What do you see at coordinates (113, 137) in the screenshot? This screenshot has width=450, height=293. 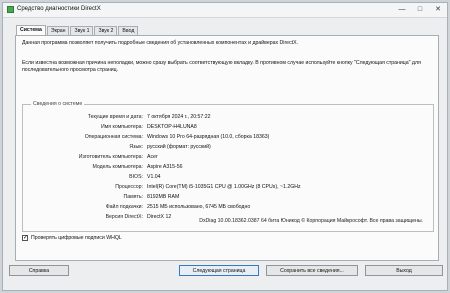 I see `info-label: Операционная система:` at bounding box center [113, 137].